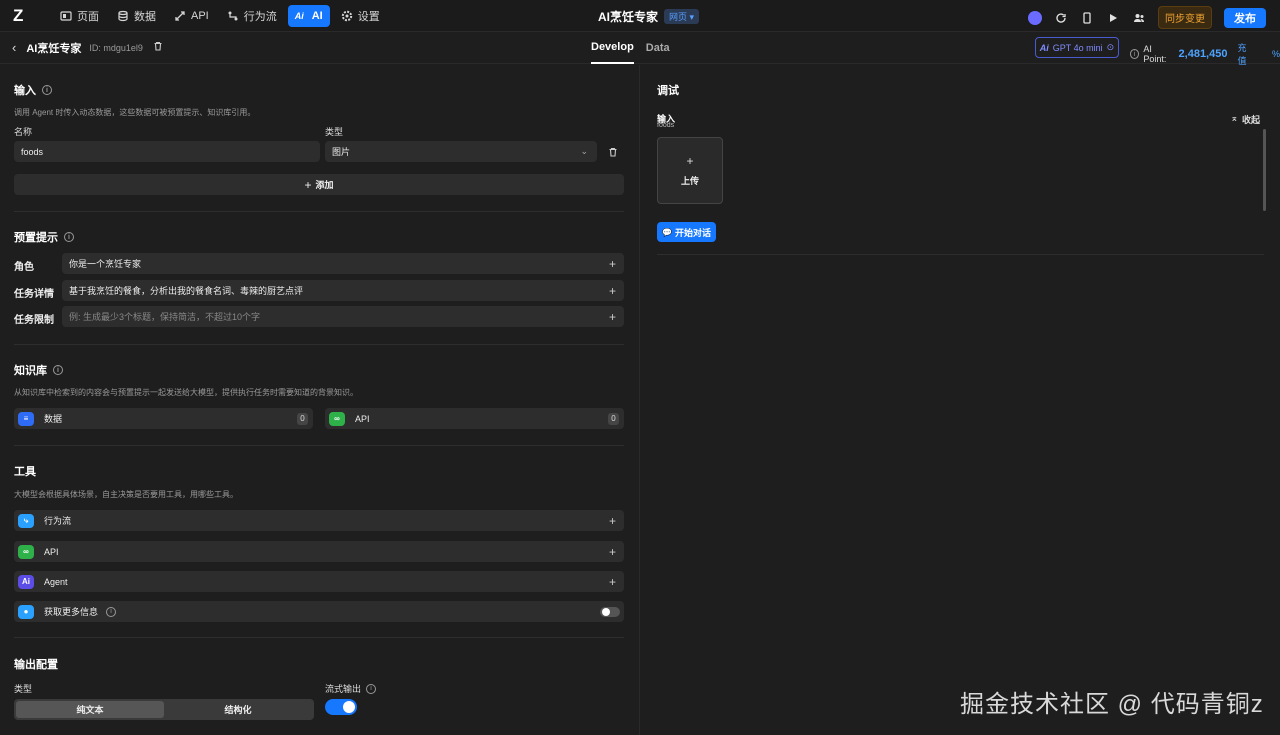 The image size is (1280, 735). Describe the element at coordinates (1245, 17) in the screenshot. I see `publish-button: 发布` at that location.